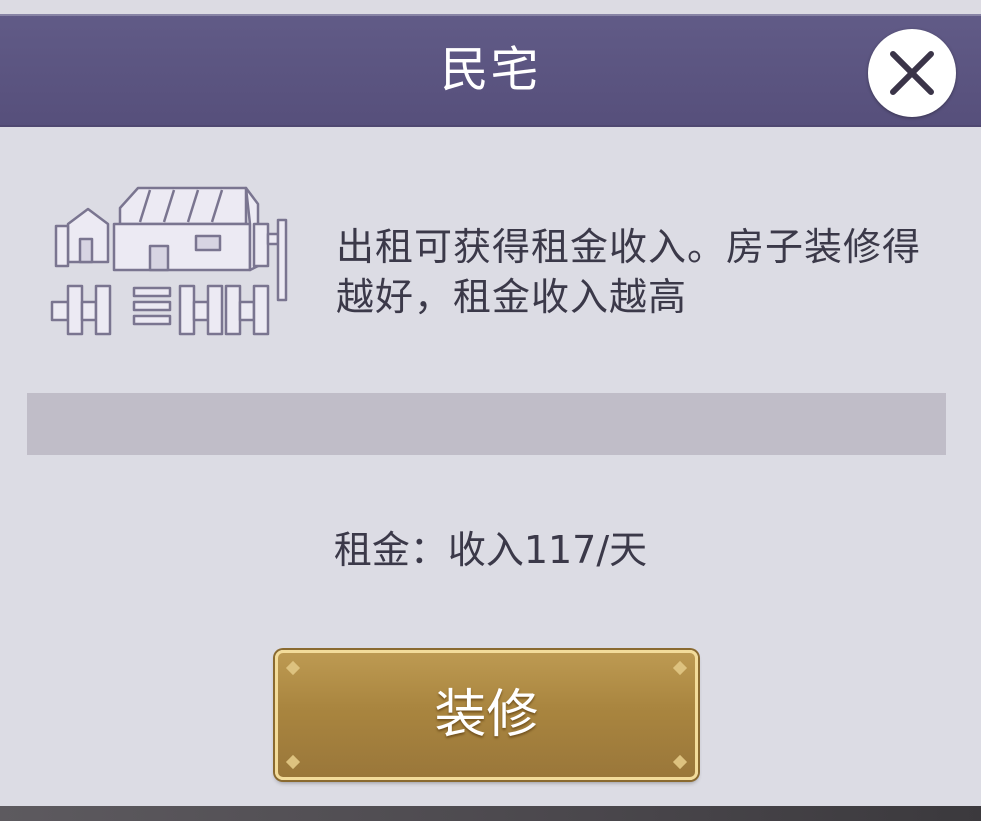 Image resolution: width=981 pixels, height=821 pixels. I want to click on dialog-title: 民宅, so click(490, 70).